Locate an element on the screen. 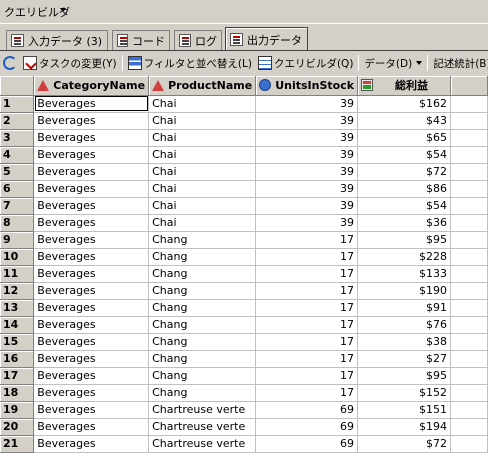 This screenshot has width=488, height=459. task-change-button: タスクの変更(Y) is located at coordinates (70, 63).